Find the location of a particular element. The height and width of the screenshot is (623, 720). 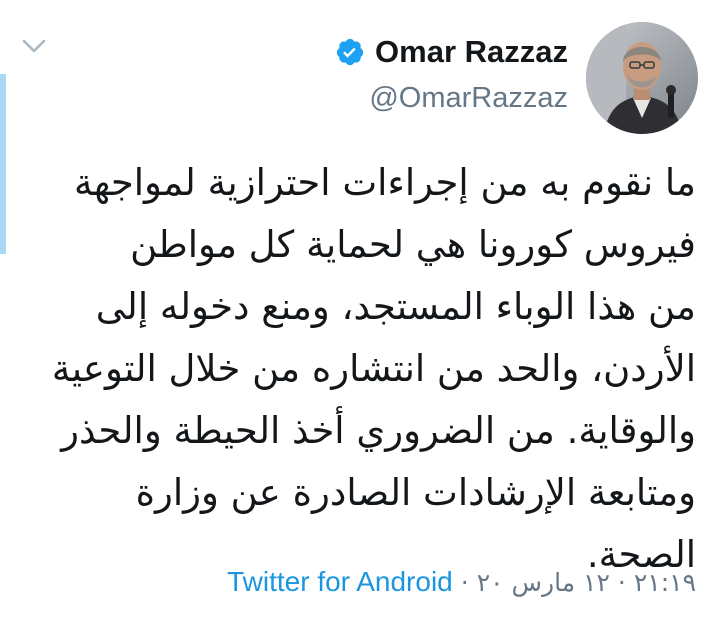

tweet-meta: ٢١:١٩ · ١٢ مارس ٢٠ · Twitter for Android is located at coordinates (461, 582).